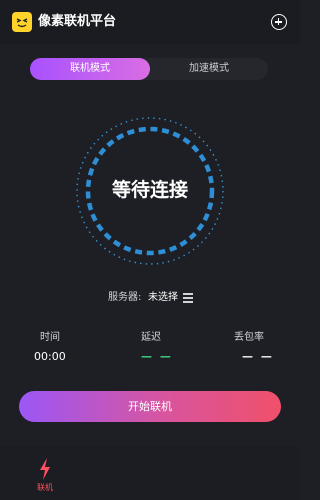 Image resolution: width=320 pixels, height=500 pixels. I want to click on server-selector: 服务器: 未选择, so click(150, 298).